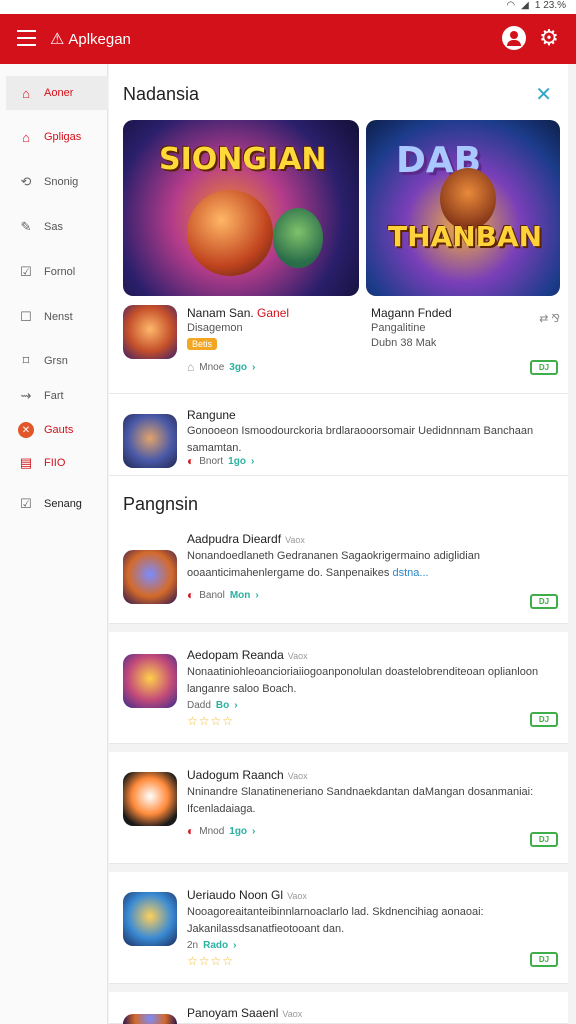 The image size is (576, 1024). I want to click on sidebar-item-fiio: ▤ FIIO, so click(57, 463).